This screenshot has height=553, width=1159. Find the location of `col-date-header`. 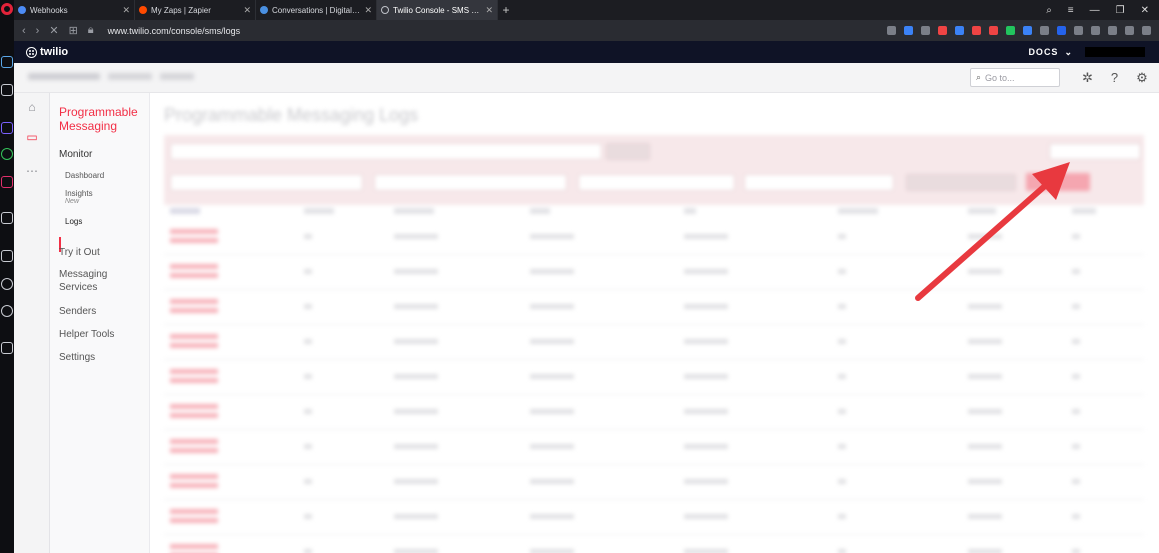

col-date-header is located at coordinates (185, 211).